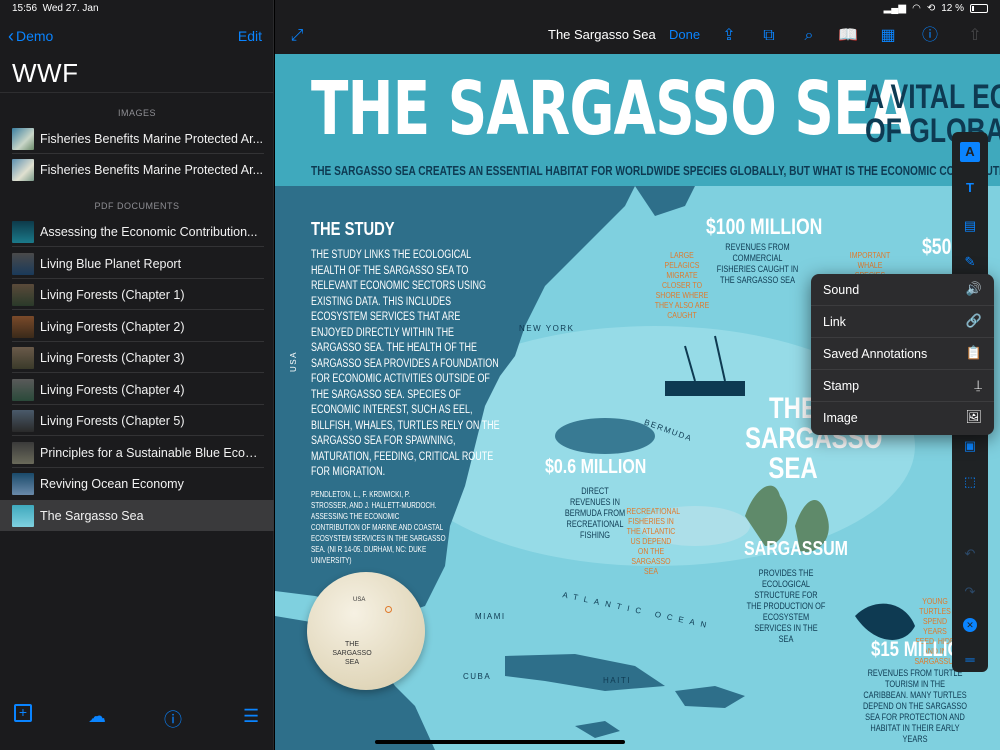  What do you see at coordinates (137, 326) in the screenshot?
I see `list-item-document: Living Forests (Chapter 2)` at bounding box center [137, 326].